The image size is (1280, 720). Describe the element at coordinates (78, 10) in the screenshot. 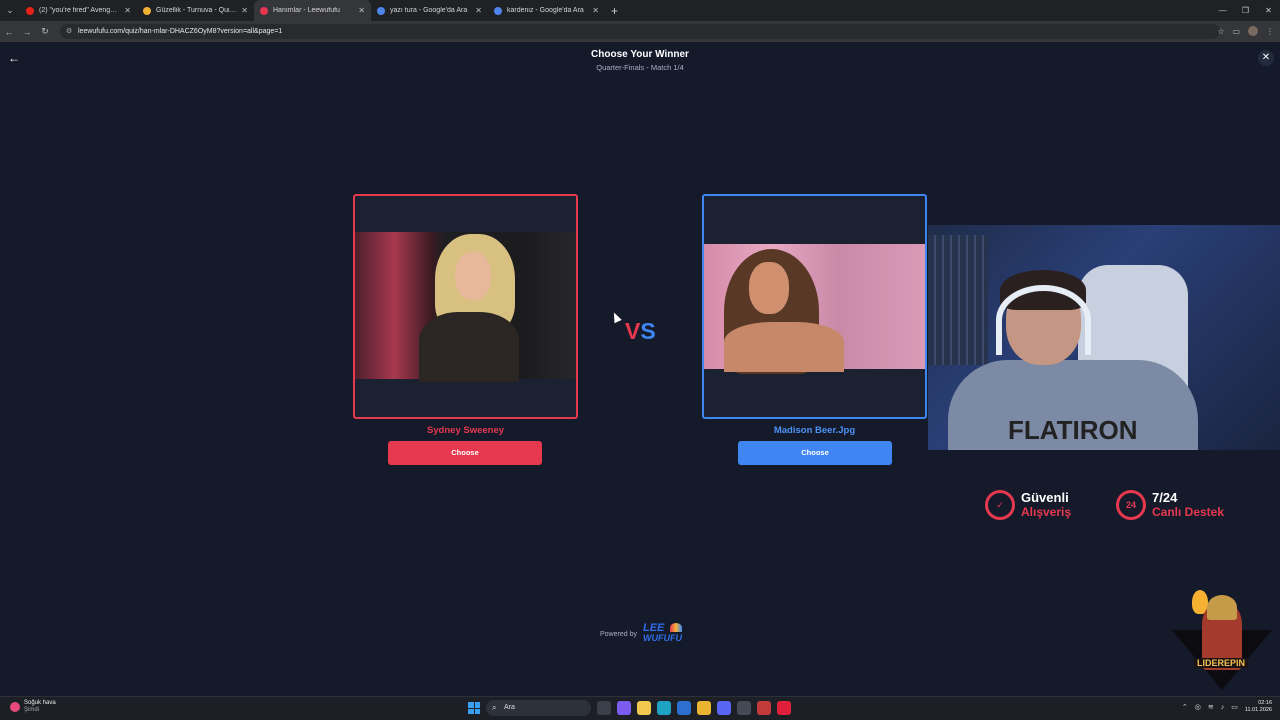

I see `browser-tab: (2) "you're fired" Avengers natu✕` at that location.